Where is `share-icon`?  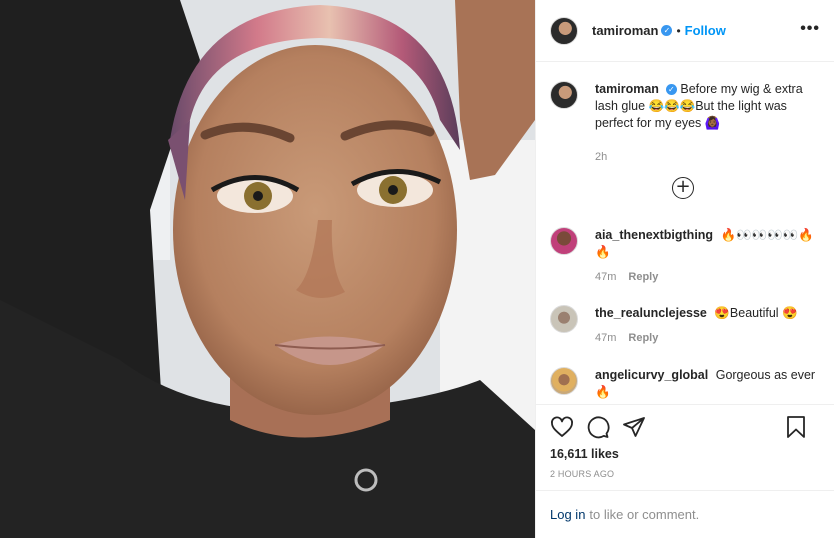 share-icon is located at coordinates (634, 427).